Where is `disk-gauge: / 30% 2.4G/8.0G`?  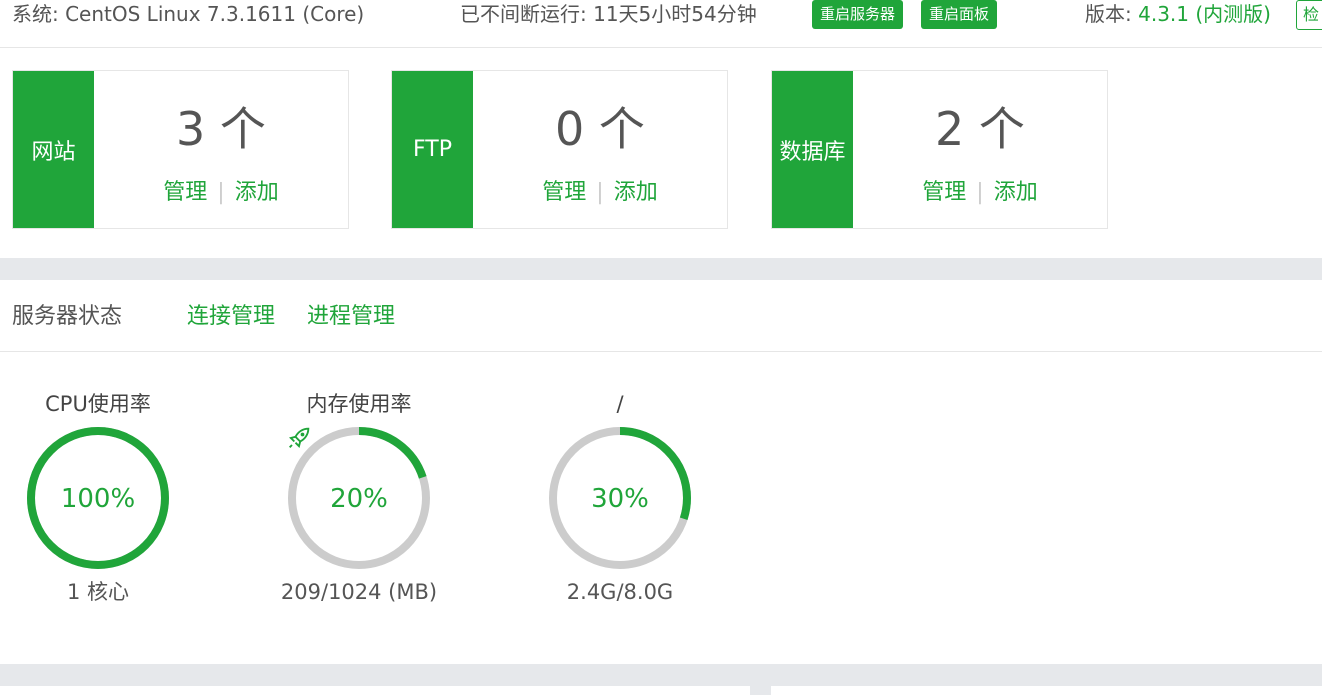
disk-gauge: / 30% 2.4G/8.0G is located at coordinates (620, 503).